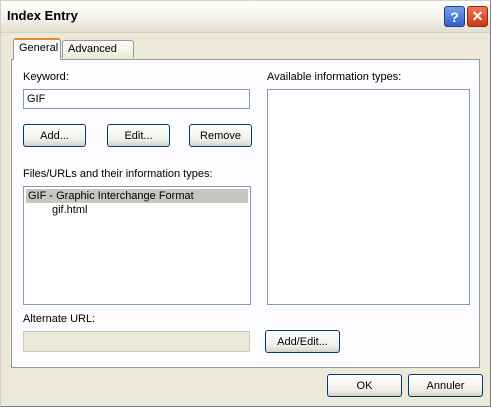  I want to click on tab-advanced: Advanced, so click(98, 49).